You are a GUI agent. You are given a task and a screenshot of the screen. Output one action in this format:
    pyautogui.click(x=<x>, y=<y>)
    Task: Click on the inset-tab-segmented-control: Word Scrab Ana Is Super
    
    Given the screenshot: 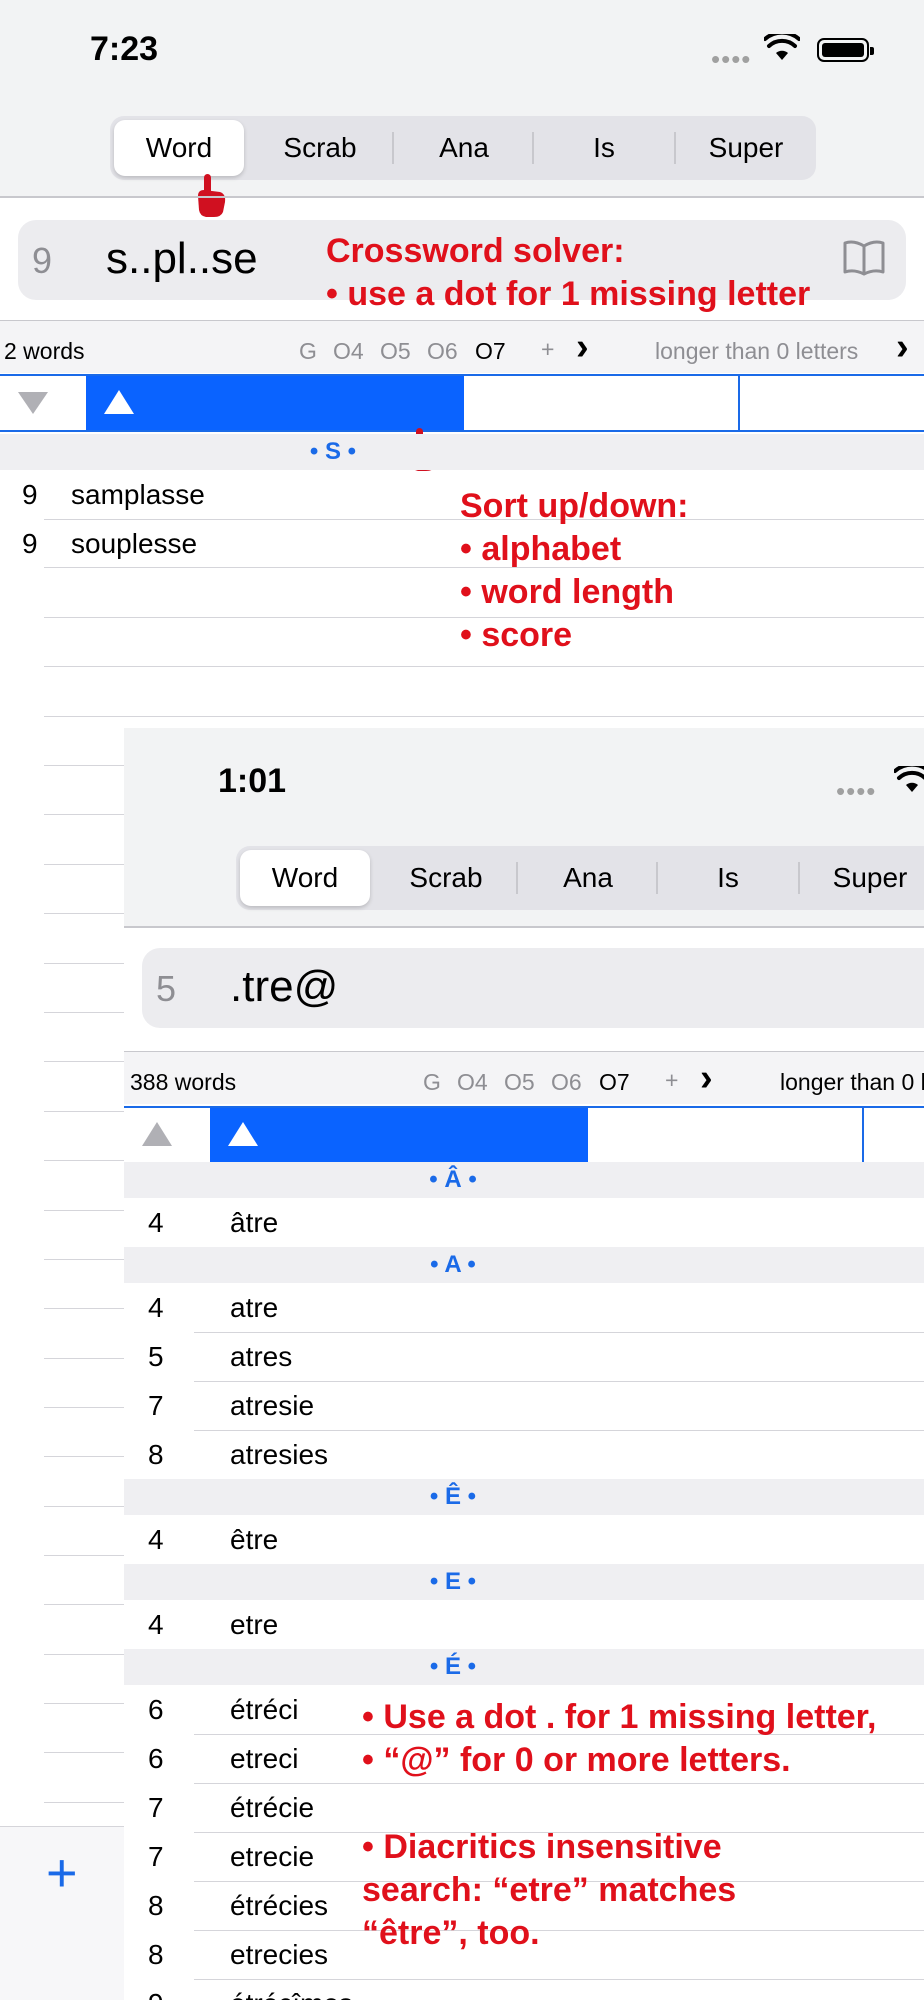 What is the action you would take?
    pyautogui.click(x=580, y=878)
    